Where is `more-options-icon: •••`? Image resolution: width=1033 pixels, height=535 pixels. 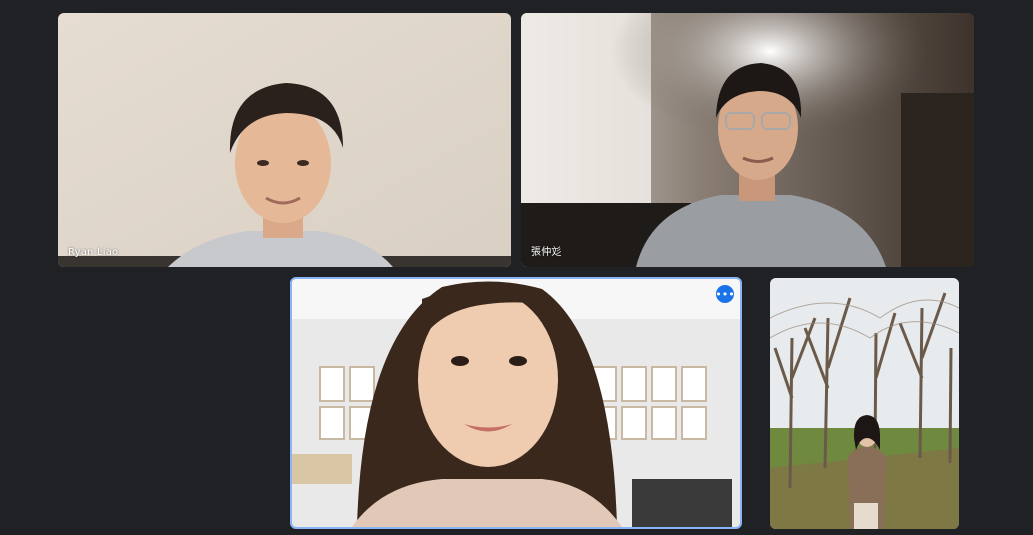 more-options-icon: ••• is located at coordinates (725, 294).